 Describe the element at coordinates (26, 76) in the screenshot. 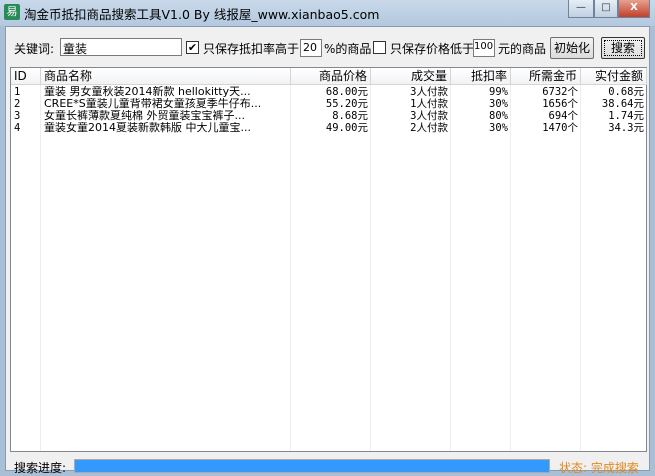

I see `column-header-id: ID` at that location.